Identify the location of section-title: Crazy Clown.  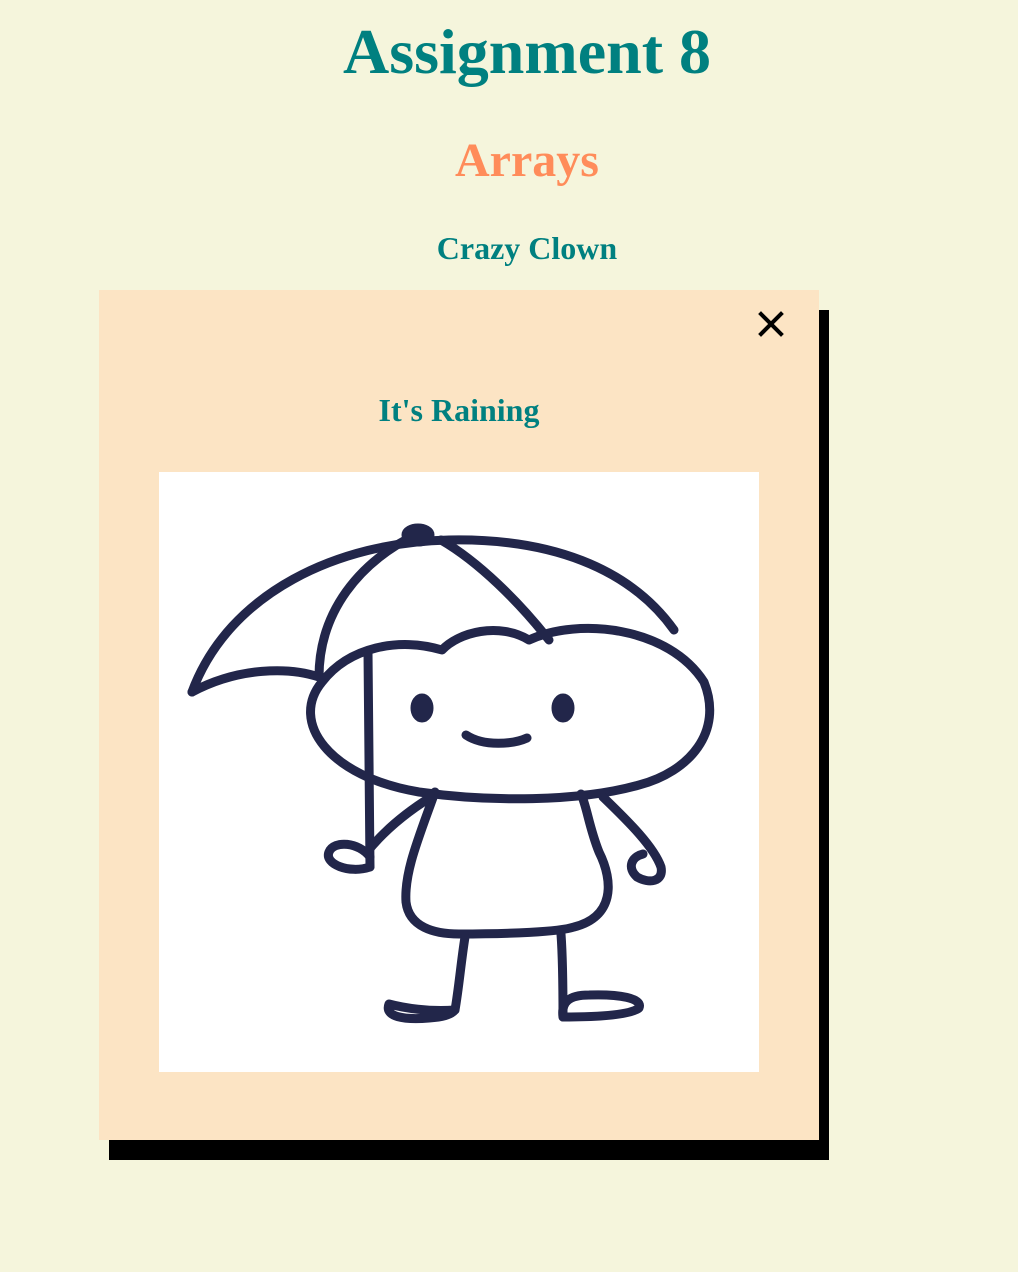
(527, 248).